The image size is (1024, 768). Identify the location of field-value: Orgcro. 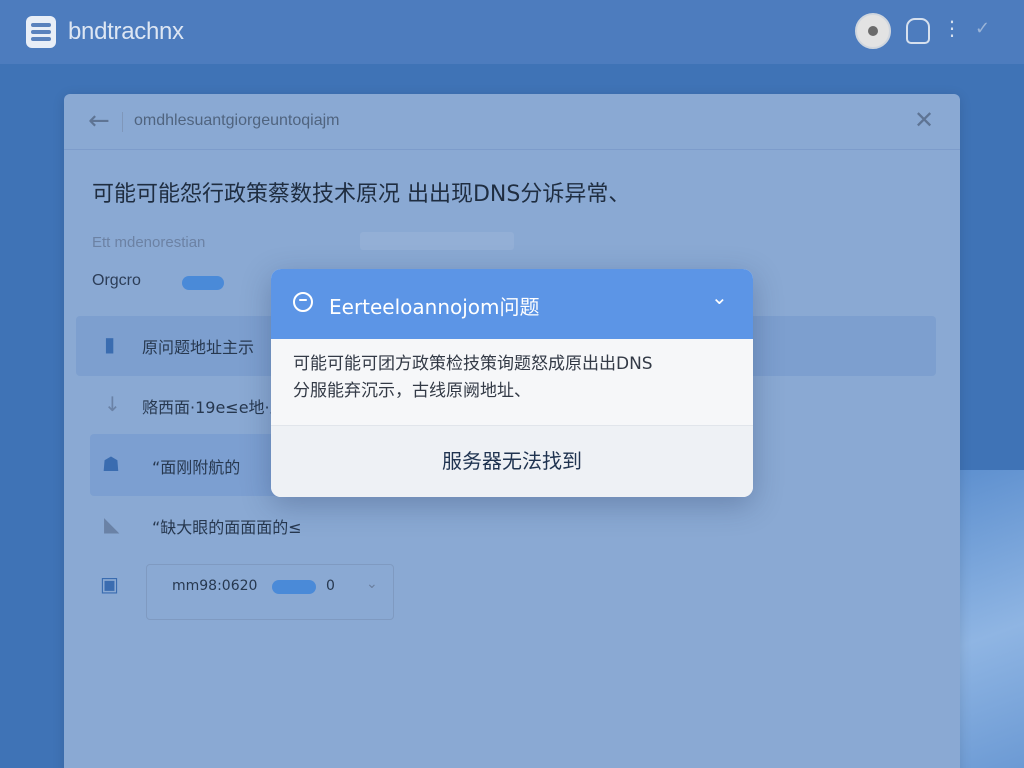
(116, 280).